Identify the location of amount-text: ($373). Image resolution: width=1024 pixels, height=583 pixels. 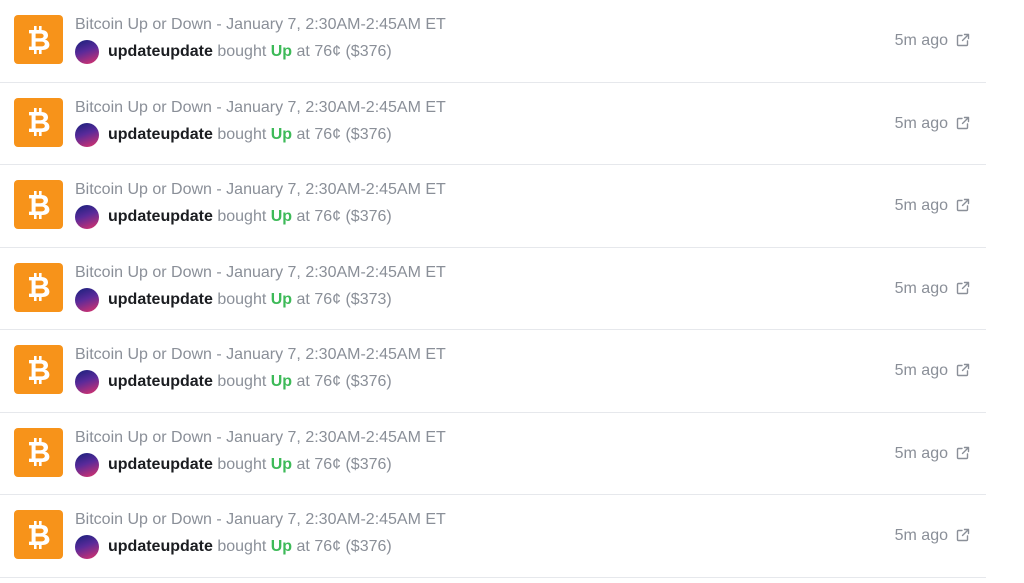
(368, 299).